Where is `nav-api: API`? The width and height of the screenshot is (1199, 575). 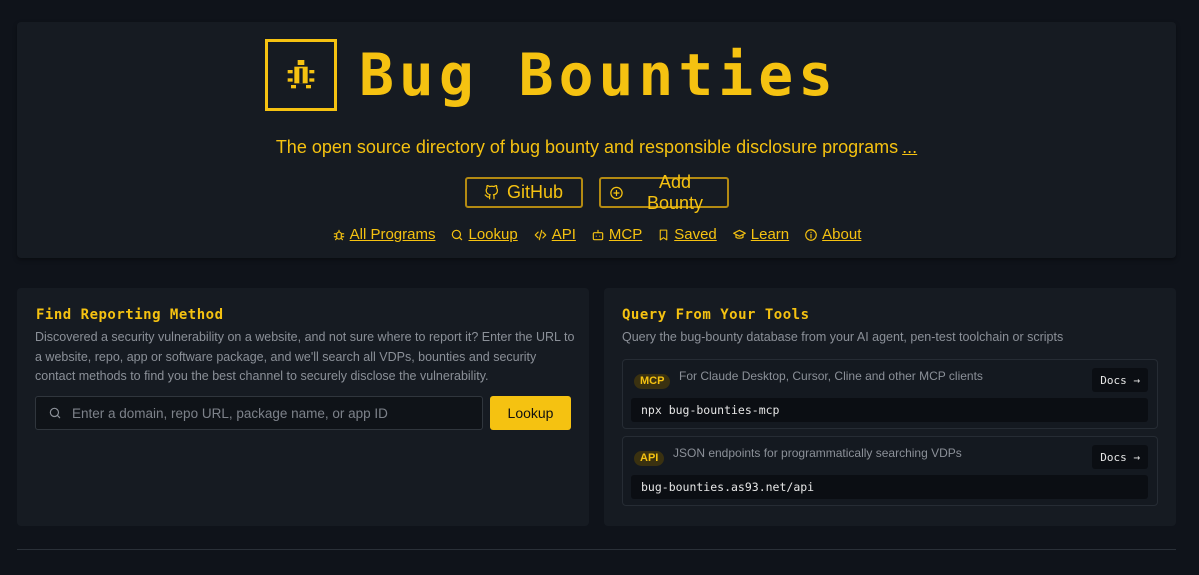 nav-api: API is located at coordinates (554, 234).